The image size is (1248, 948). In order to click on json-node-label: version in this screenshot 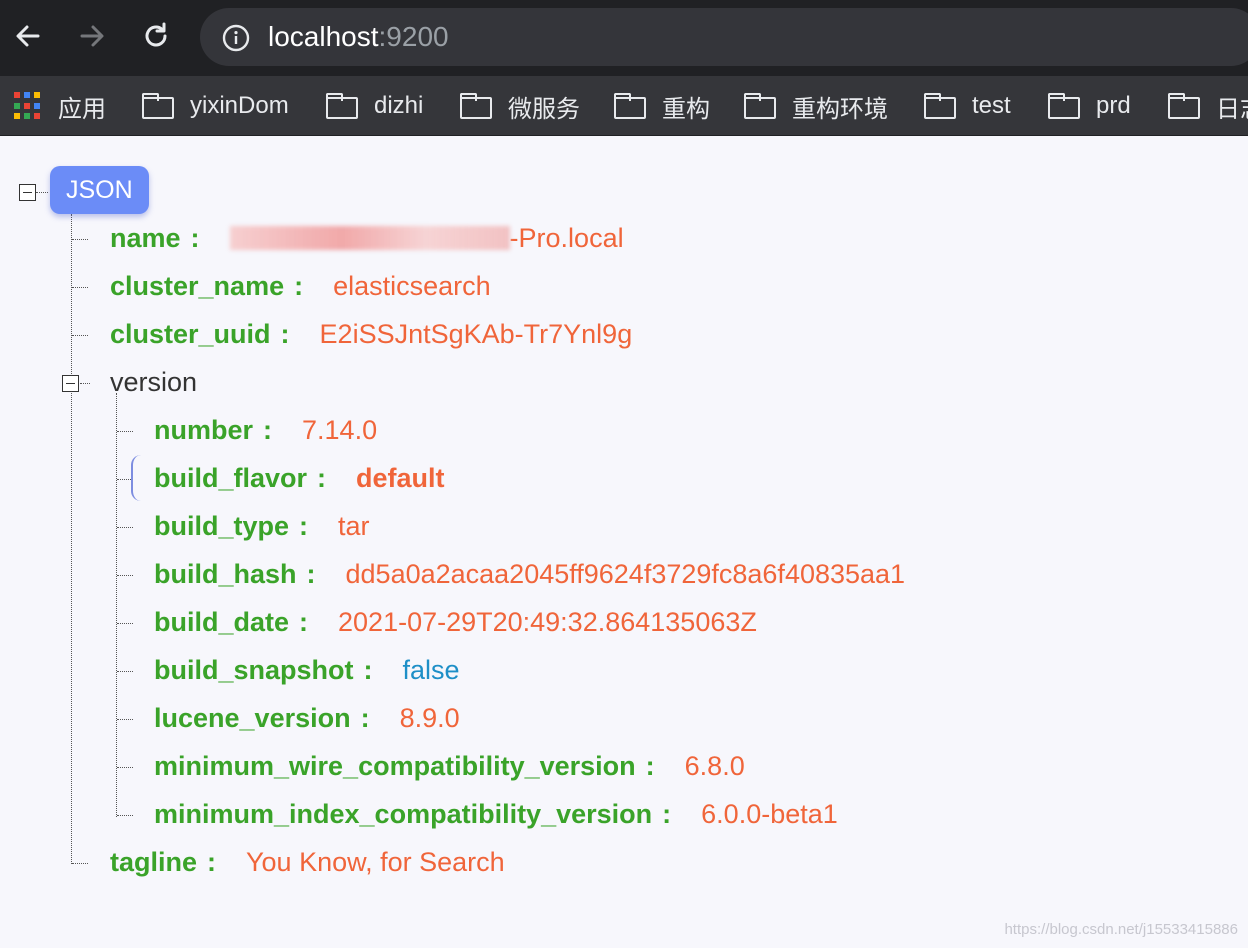, I will do `click(154, 382)`.